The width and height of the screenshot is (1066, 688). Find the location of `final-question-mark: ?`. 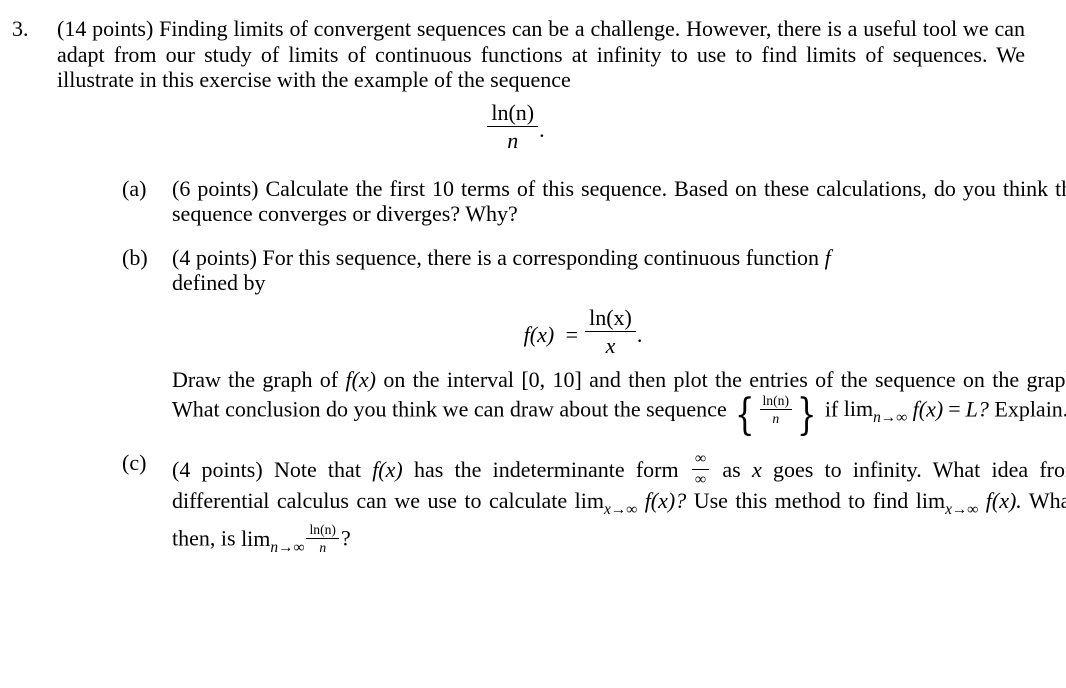

final-question-mark: ? is located at coordinates (345, 538).